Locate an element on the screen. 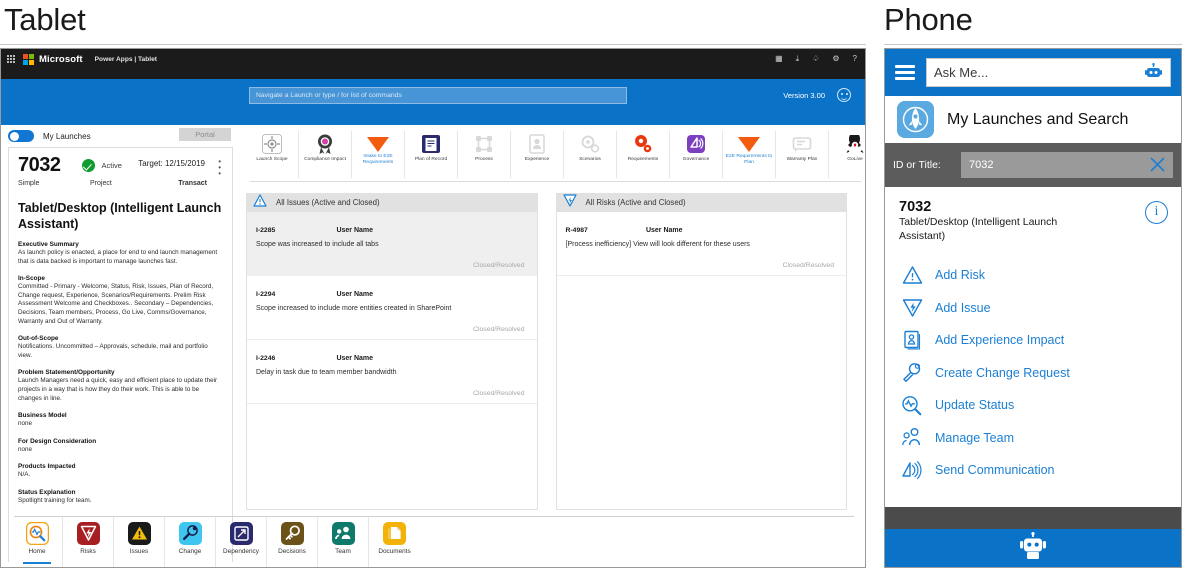 The height and width of the screenshot is (568, 1182). phase-requirements: Requirements is located at coordinates (643, 154).